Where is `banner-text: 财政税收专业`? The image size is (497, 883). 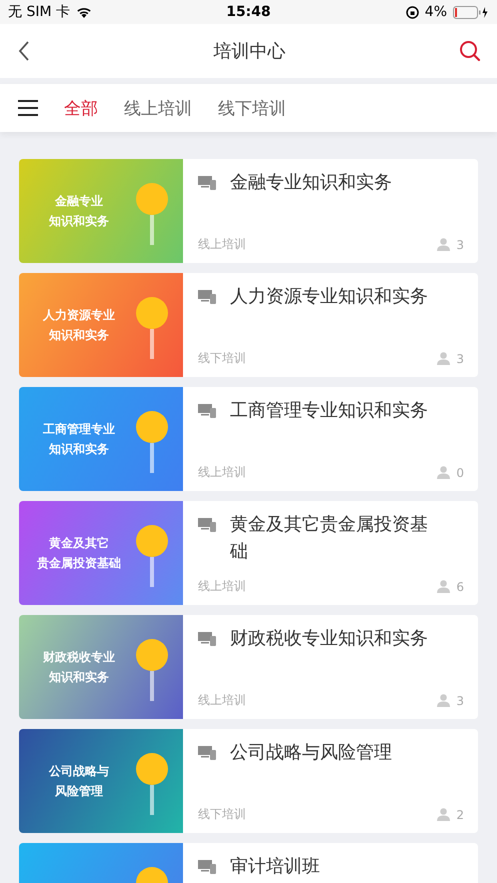
banner-text: 财政税收专业 is located at coordinates (79, 657).